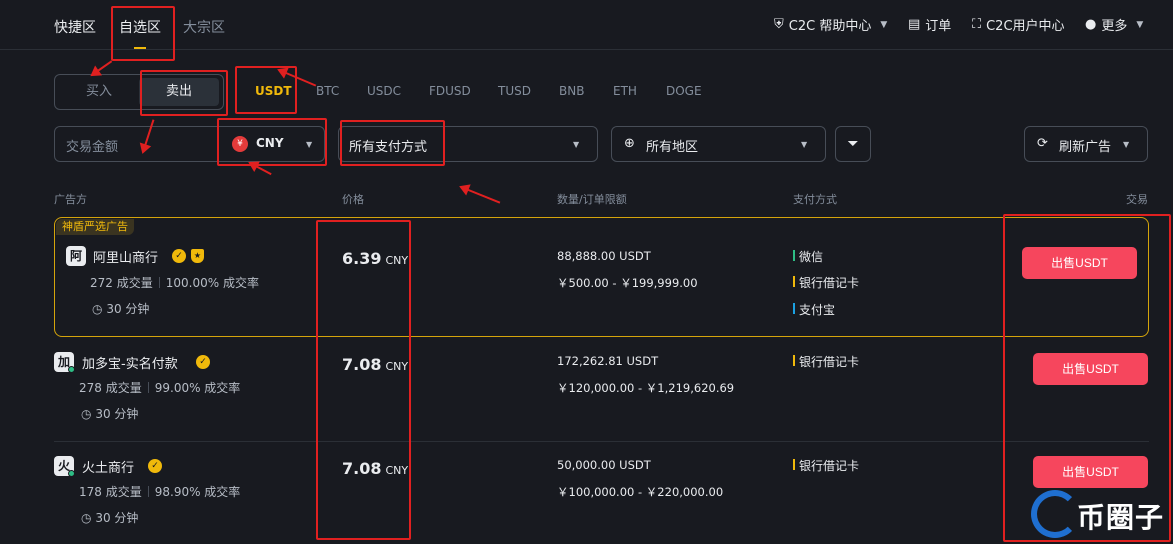 Image resolution: width=1173 pixels, height=544 pixels. I want to click on globe-icon: ⊕, so click(629, 143).